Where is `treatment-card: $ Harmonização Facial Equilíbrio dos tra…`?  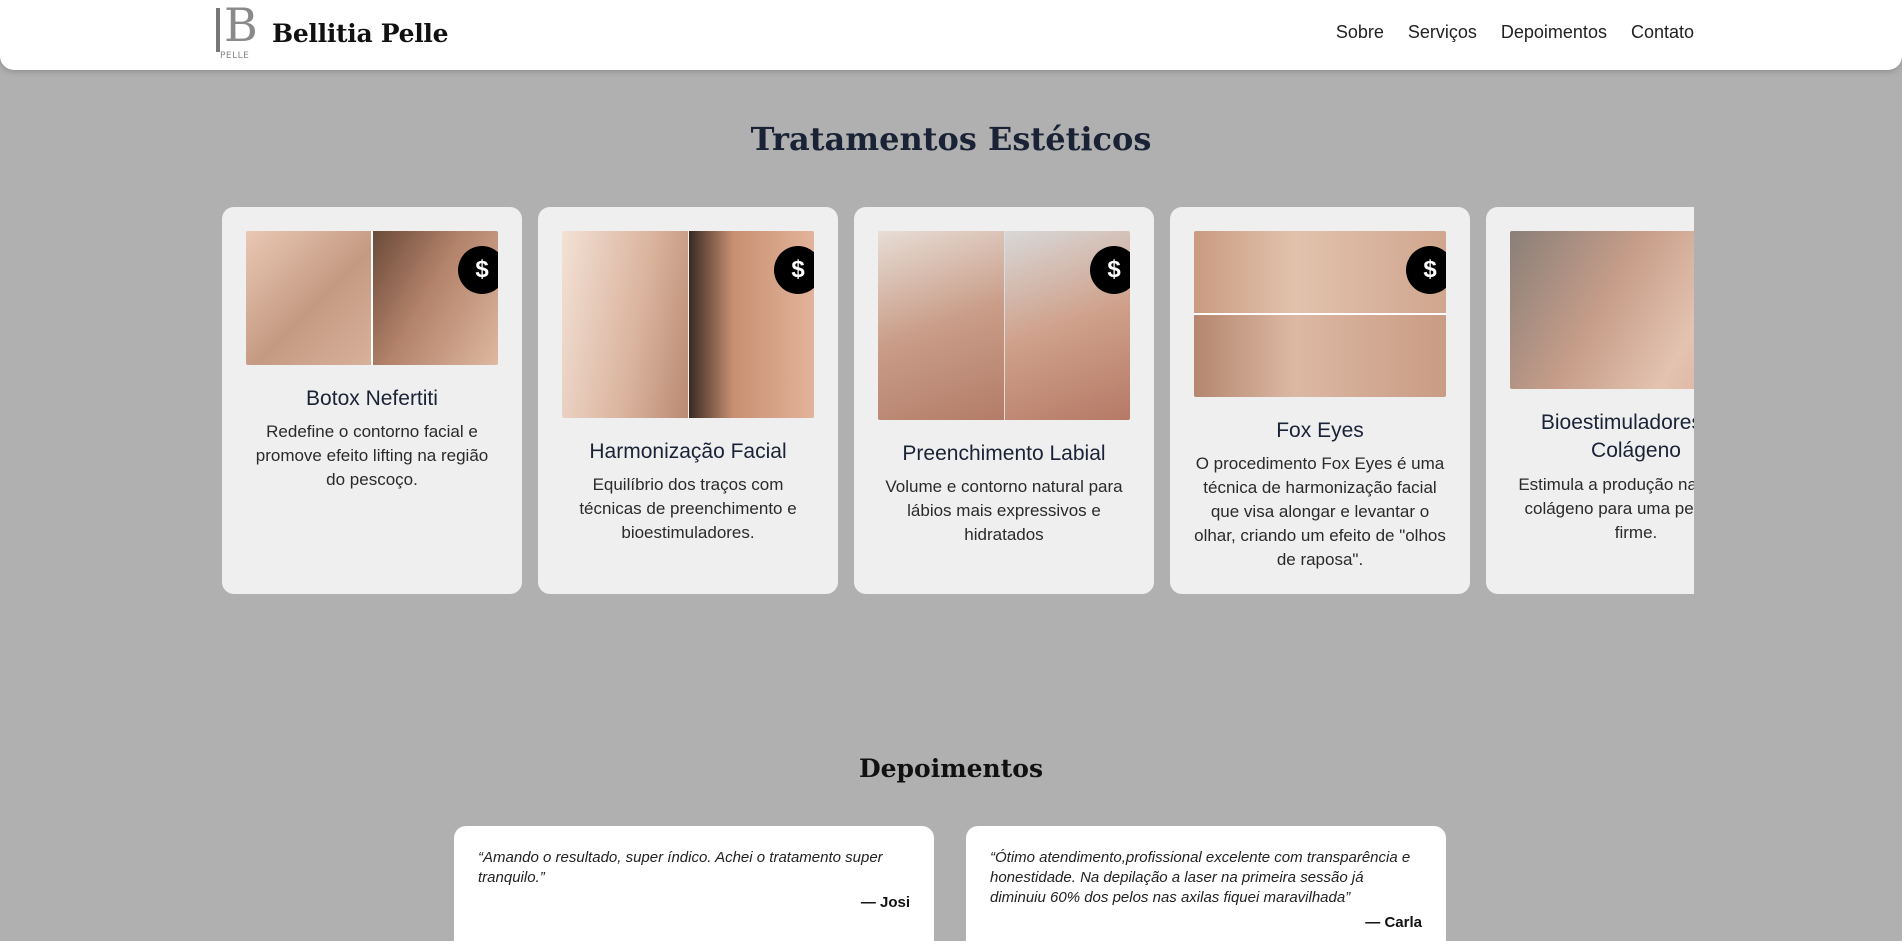 treatment-card: $ Harmonização Facial Equilíbrio dos tra… is located at coordinates (688, 400).